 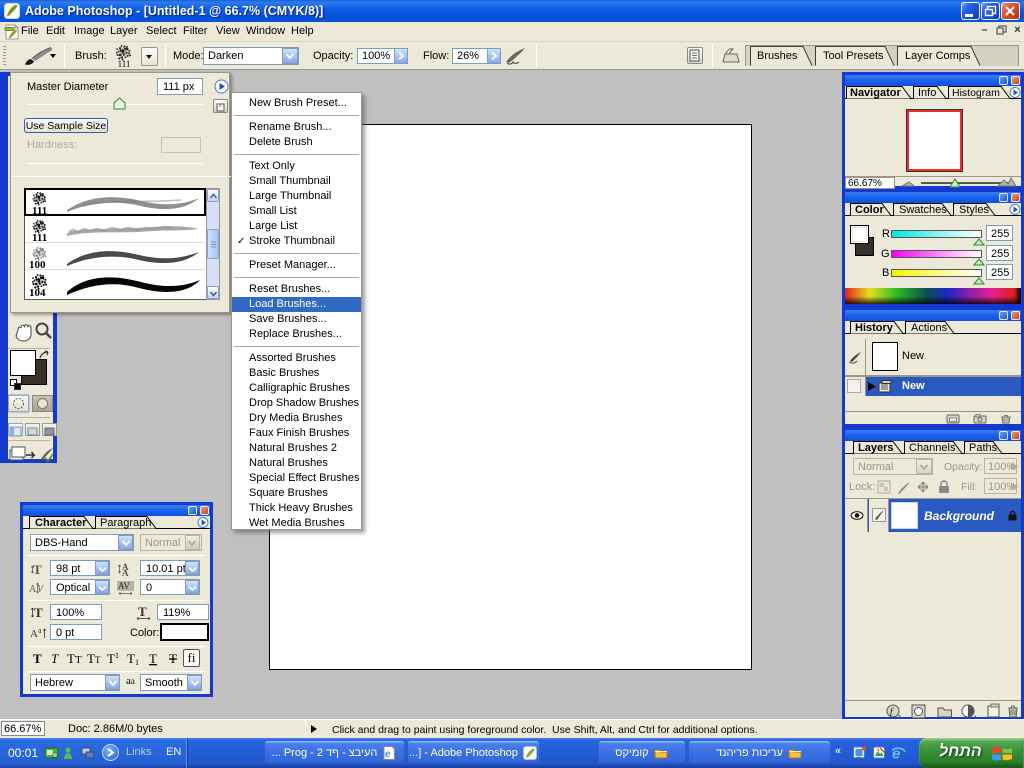 I want to click on svg-text: Styles, so click(x=974, y=210).